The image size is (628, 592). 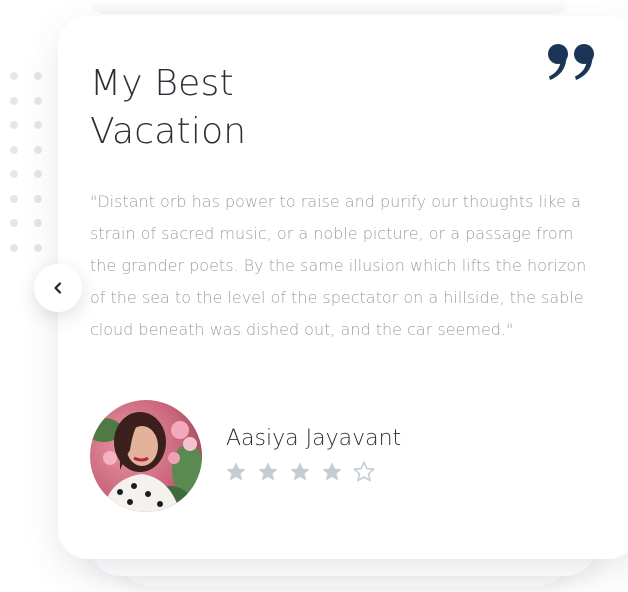 I want to click on author-avatar, so click(x=146, y=456).